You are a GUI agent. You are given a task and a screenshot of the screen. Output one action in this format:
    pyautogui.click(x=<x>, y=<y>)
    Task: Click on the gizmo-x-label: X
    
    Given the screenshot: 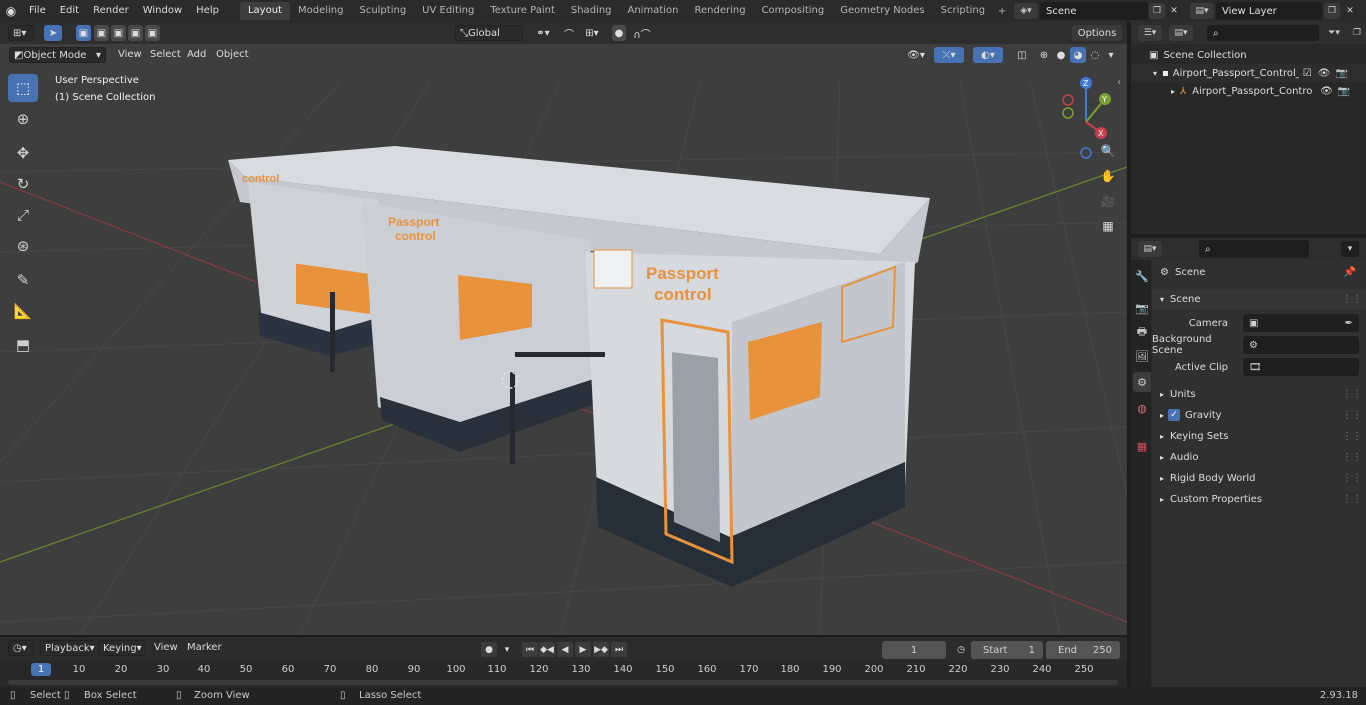 What is the action you would take?
    pyautogui.click(x=1101, y=133)
    